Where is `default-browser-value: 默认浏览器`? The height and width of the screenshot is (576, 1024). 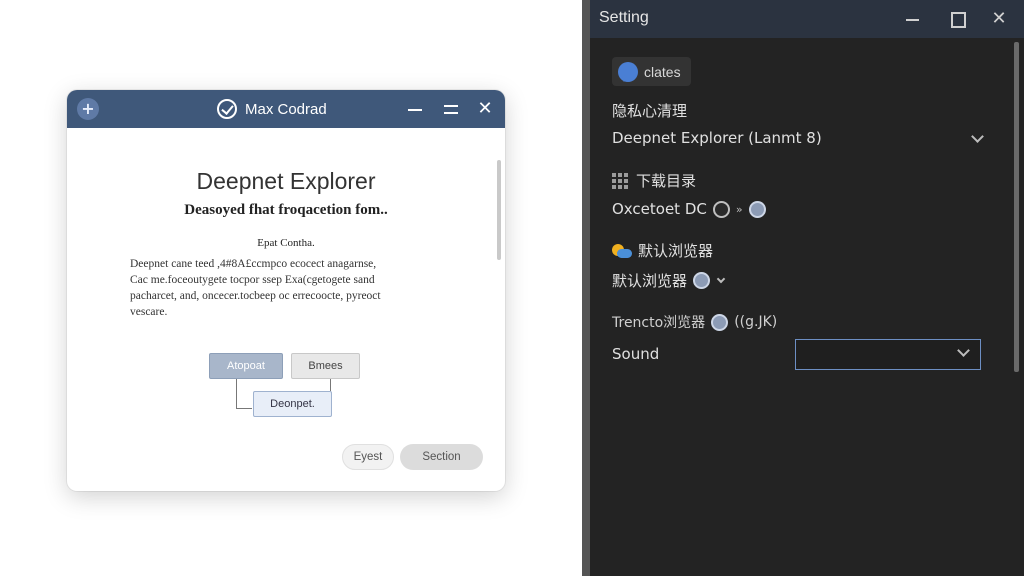 default-browser-value: 默认浏览器 is located at coordinates (650, 281).